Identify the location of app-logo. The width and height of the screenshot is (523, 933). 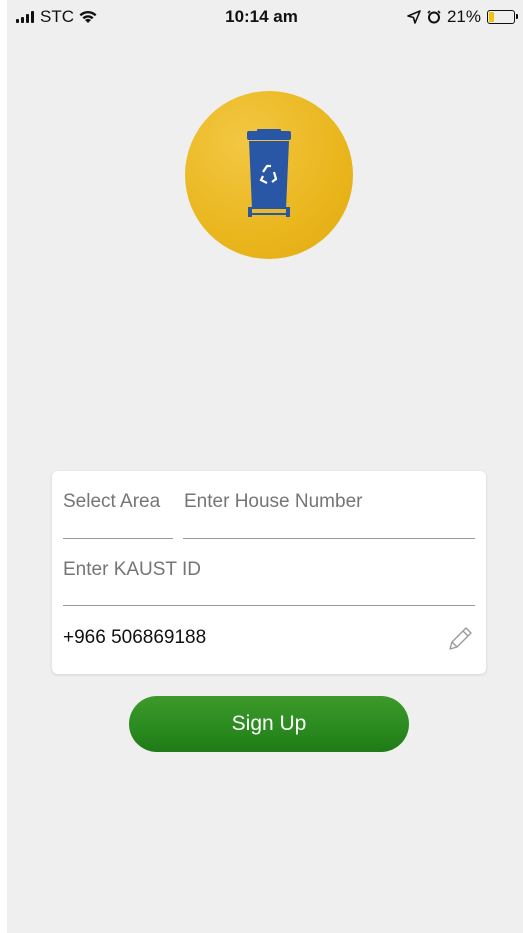
(269, 175).